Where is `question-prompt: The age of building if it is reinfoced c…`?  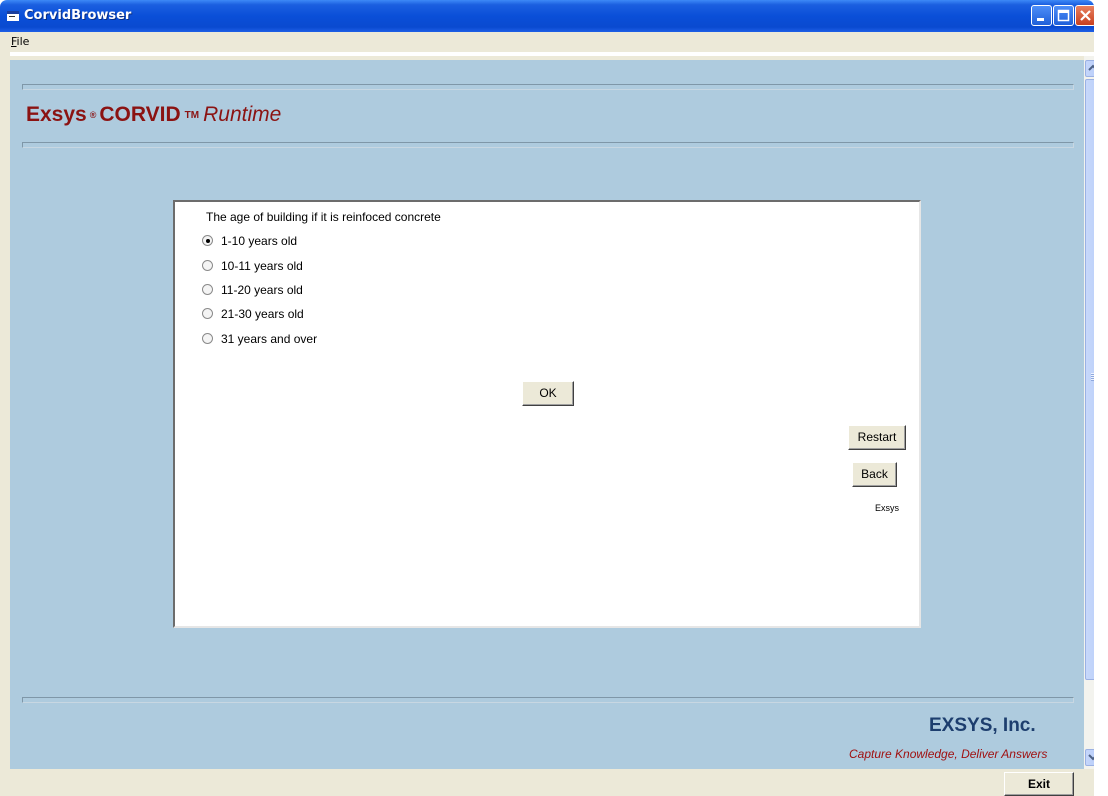 question-prompt: The age of building if it is reinfoced c… is located at coordinates (323, 217).